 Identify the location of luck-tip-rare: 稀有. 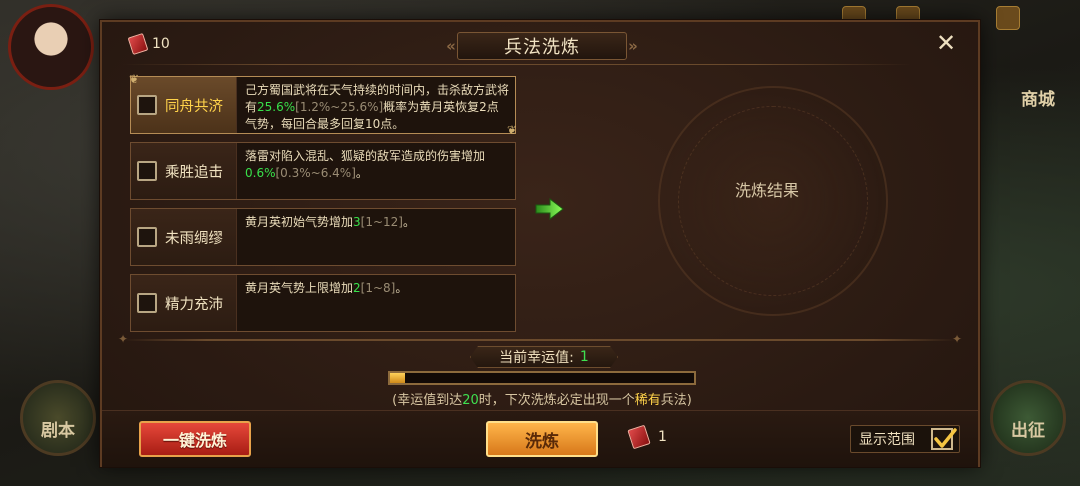
(647, 400).